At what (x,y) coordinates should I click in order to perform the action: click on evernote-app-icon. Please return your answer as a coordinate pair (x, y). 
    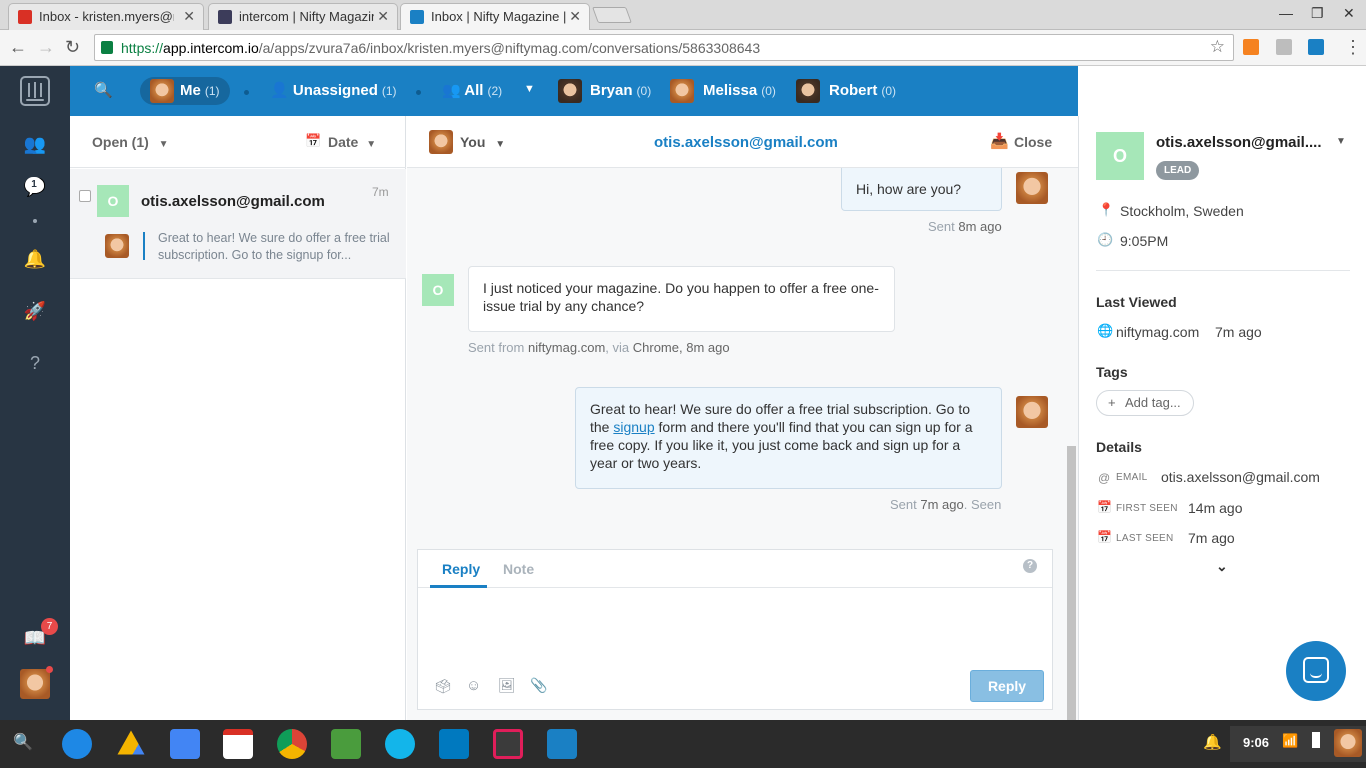
    Looking at the image, I should click on (346, 744).